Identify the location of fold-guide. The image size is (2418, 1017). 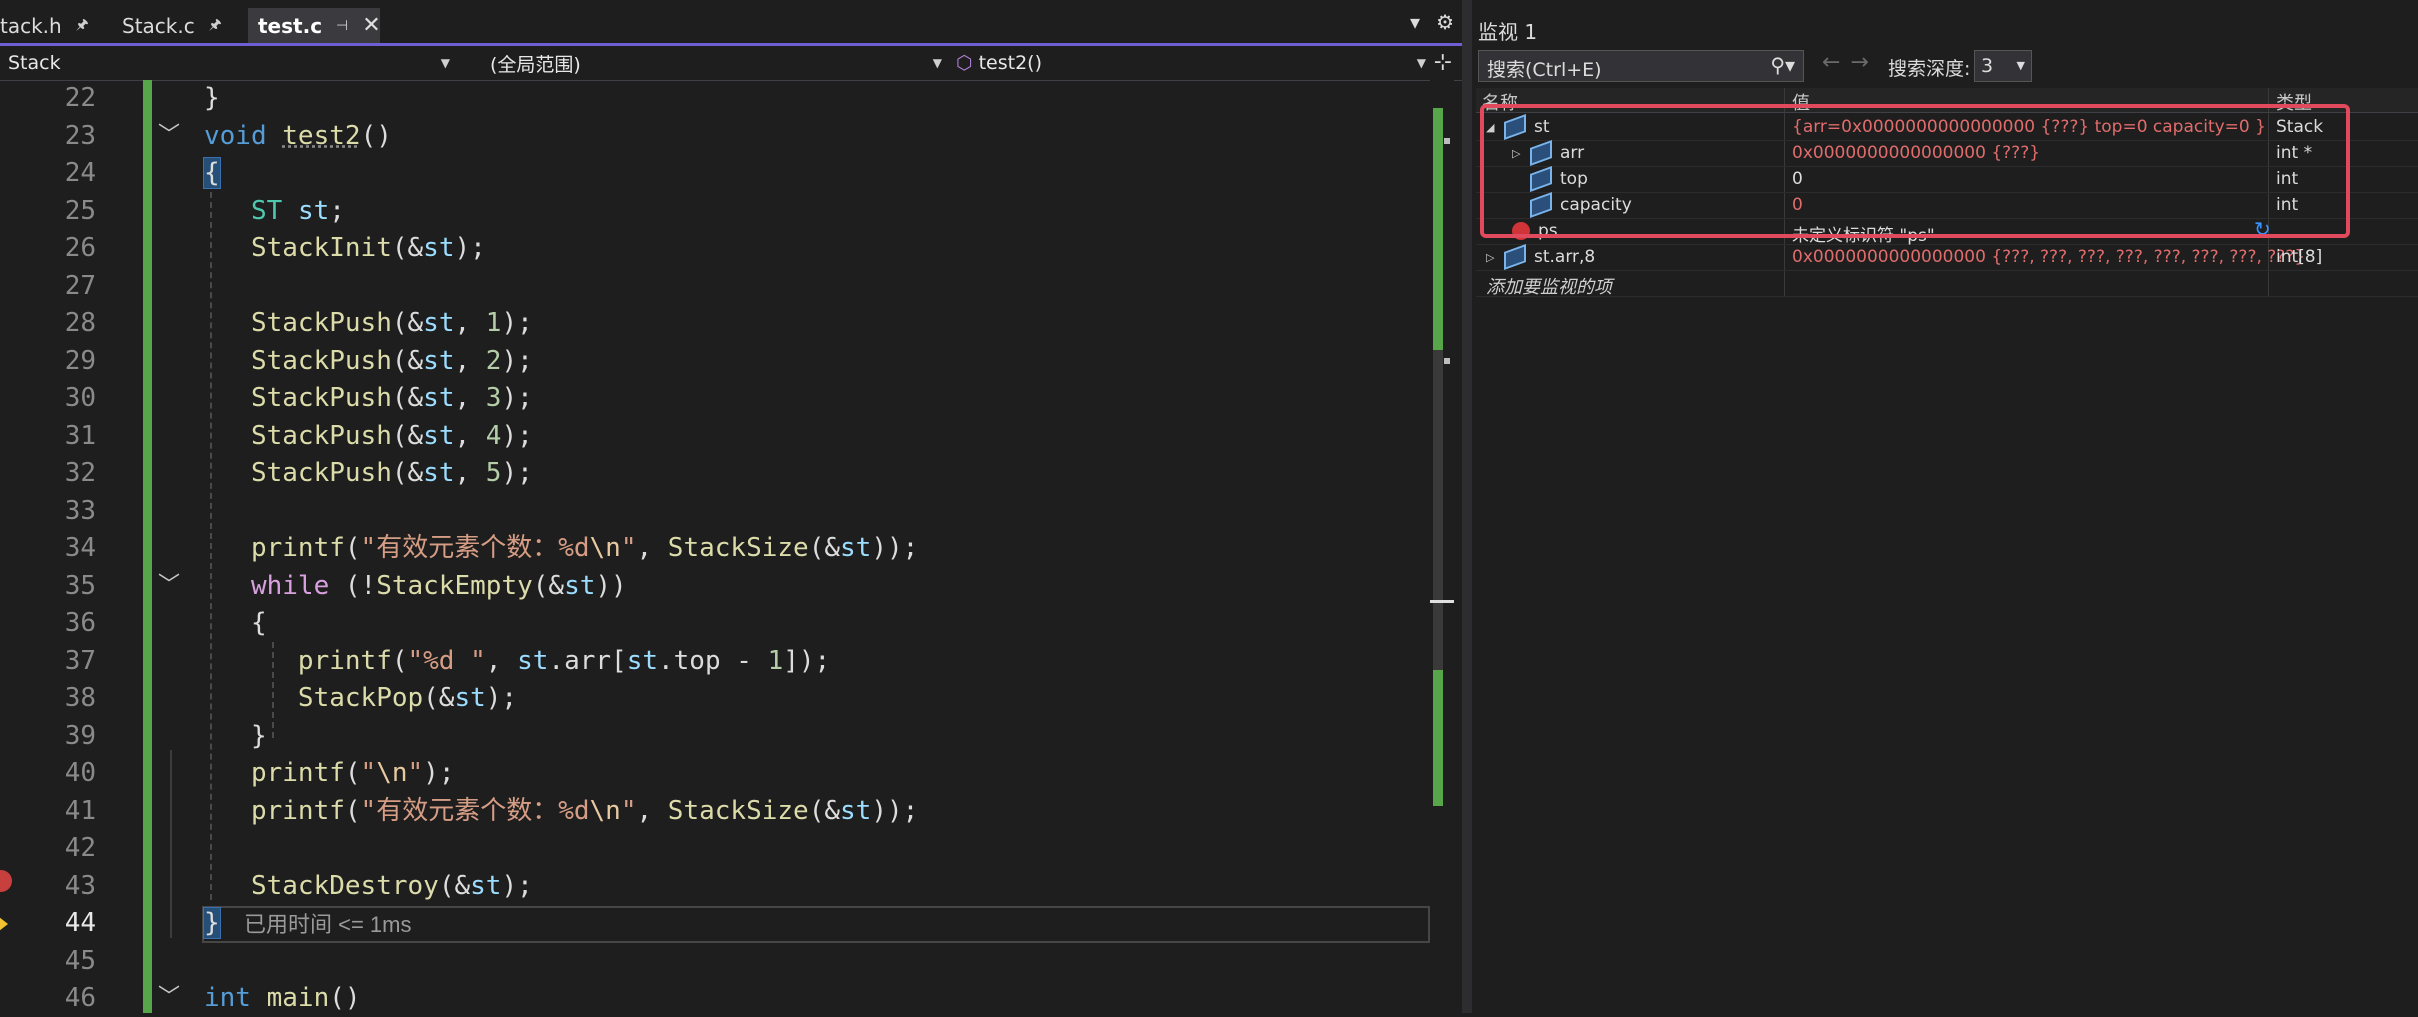
(171, 844).